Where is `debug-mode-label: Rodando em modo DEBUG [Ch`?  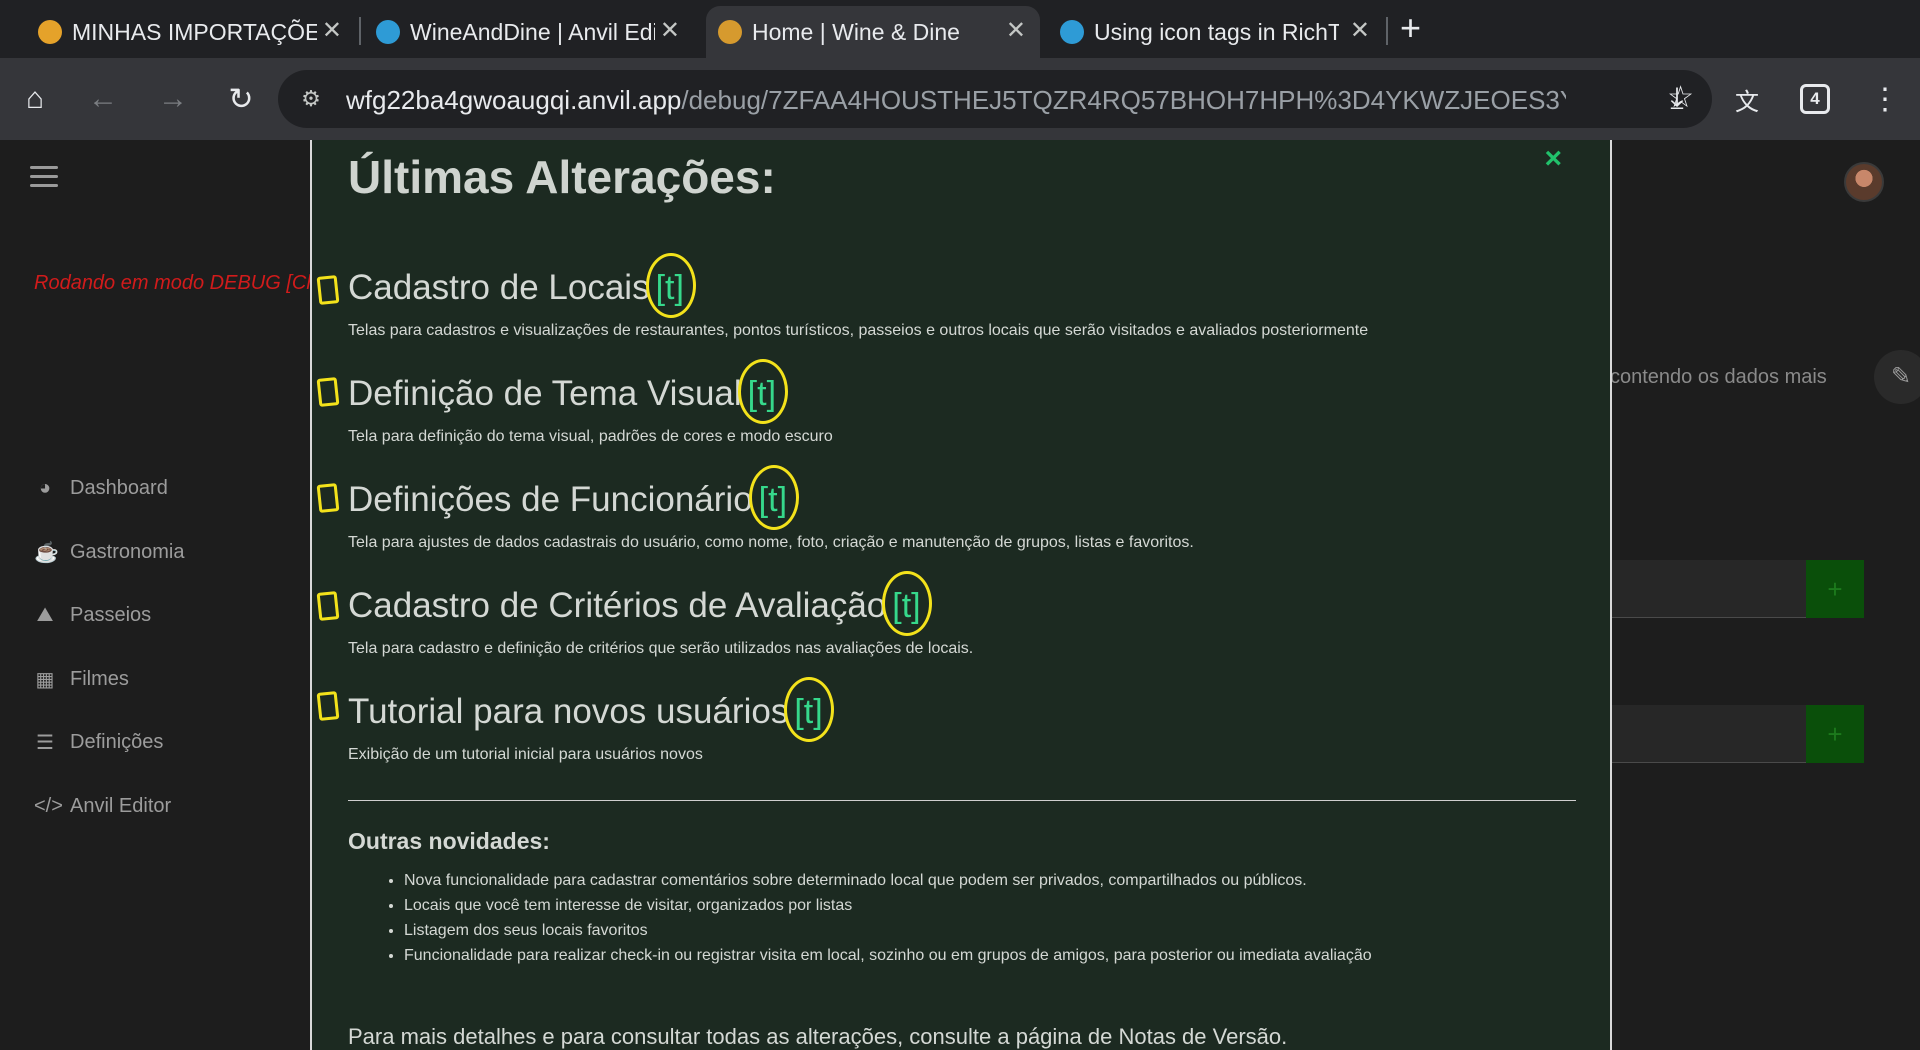 debug-mode-label: Rodando em modo DEBUG [Ch is located at coordinates (173, 283).